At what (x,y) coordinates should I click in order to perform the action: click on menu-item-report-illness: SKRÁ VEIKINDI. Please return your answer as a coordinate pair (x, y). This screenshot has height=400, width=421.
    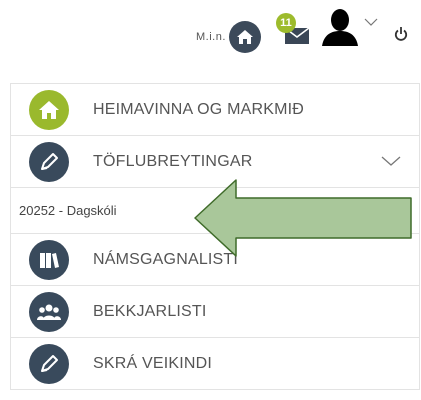
    Looking at the image, I should click on (215, 364).